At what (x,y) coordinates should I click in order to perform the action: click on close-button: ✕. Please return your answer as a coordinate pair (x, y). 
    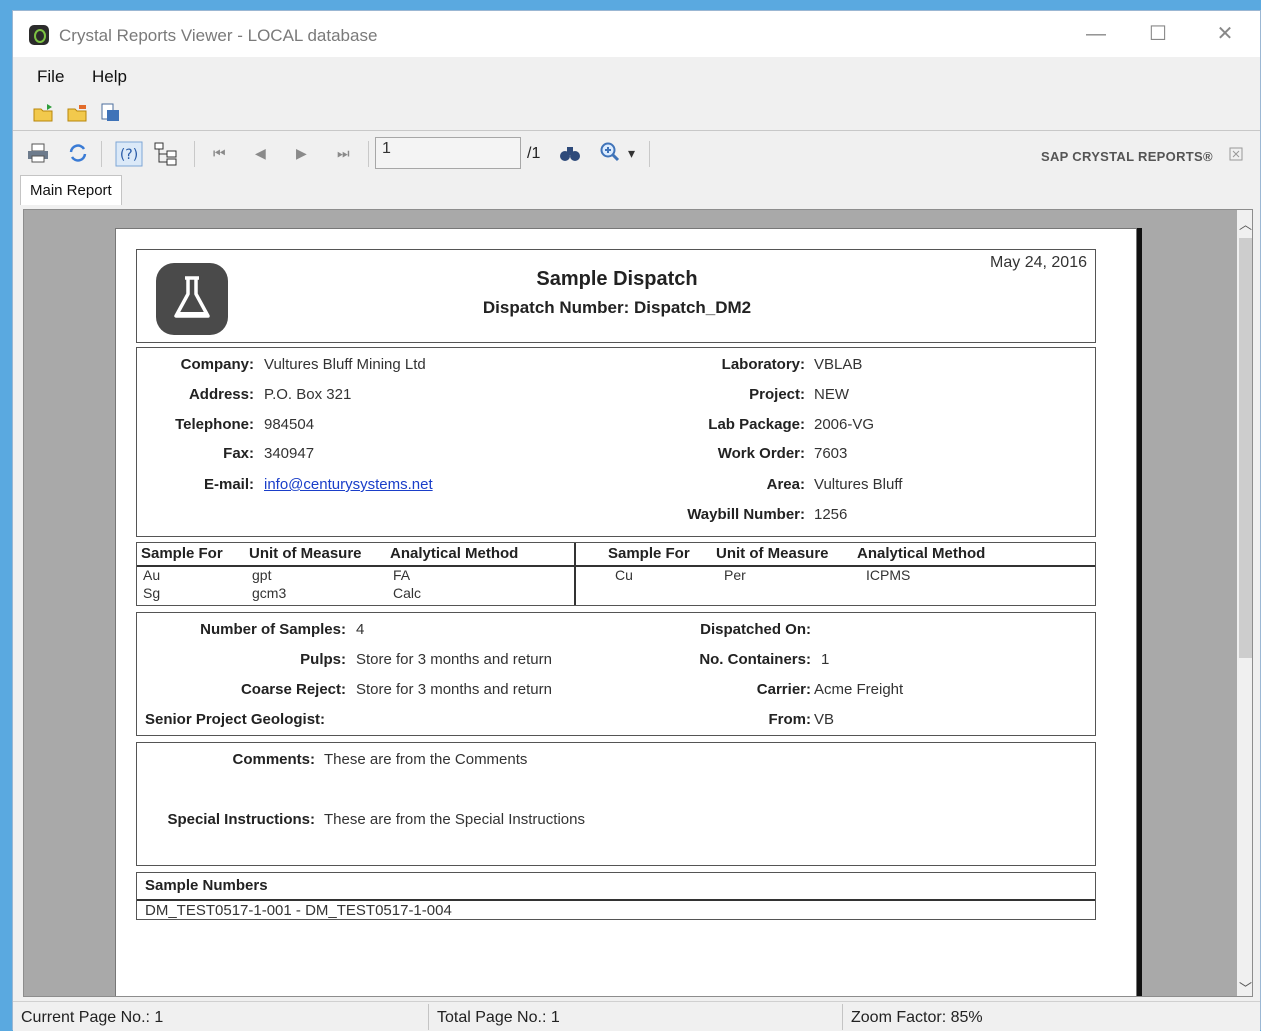
    Looking at the image, I should click on (1225, 34).